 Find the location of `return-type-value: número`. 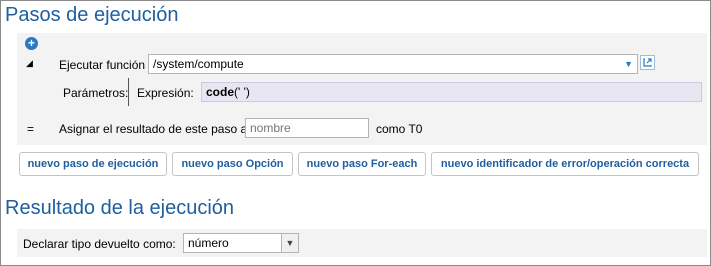

return-type-value: número is located at coordinates (208, 243).